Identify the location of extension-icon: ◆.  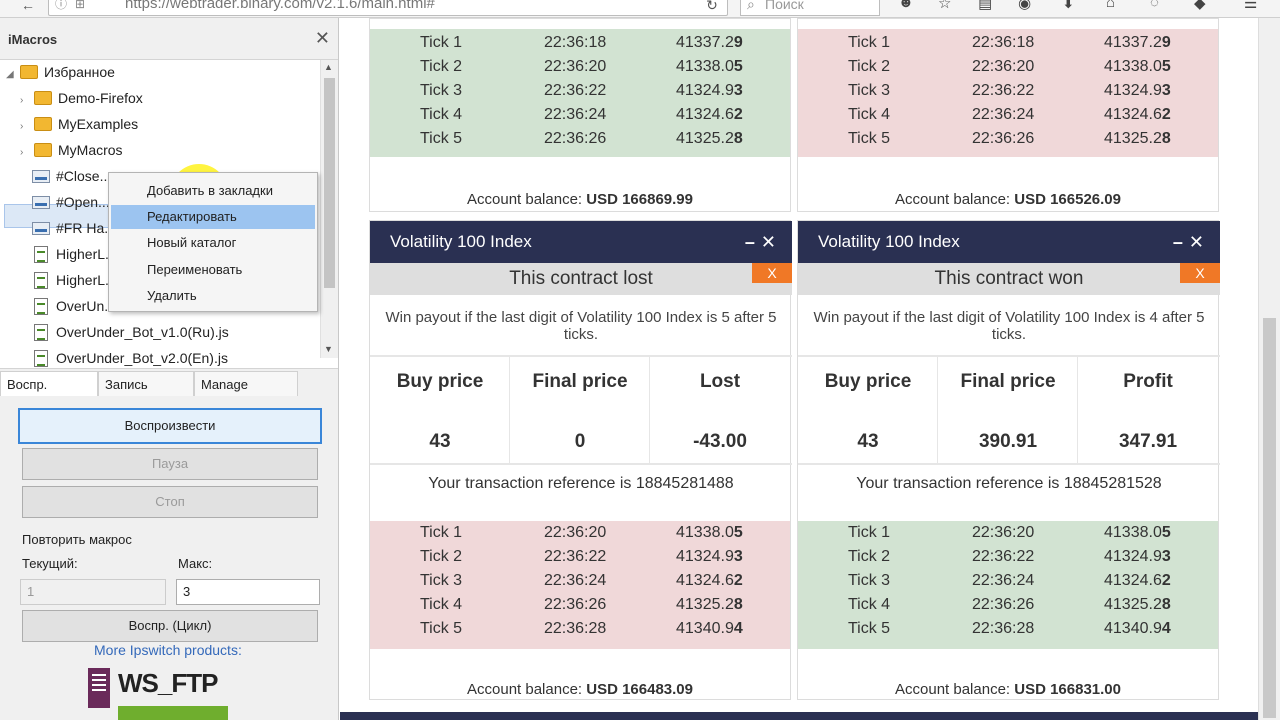
(1200, 6).